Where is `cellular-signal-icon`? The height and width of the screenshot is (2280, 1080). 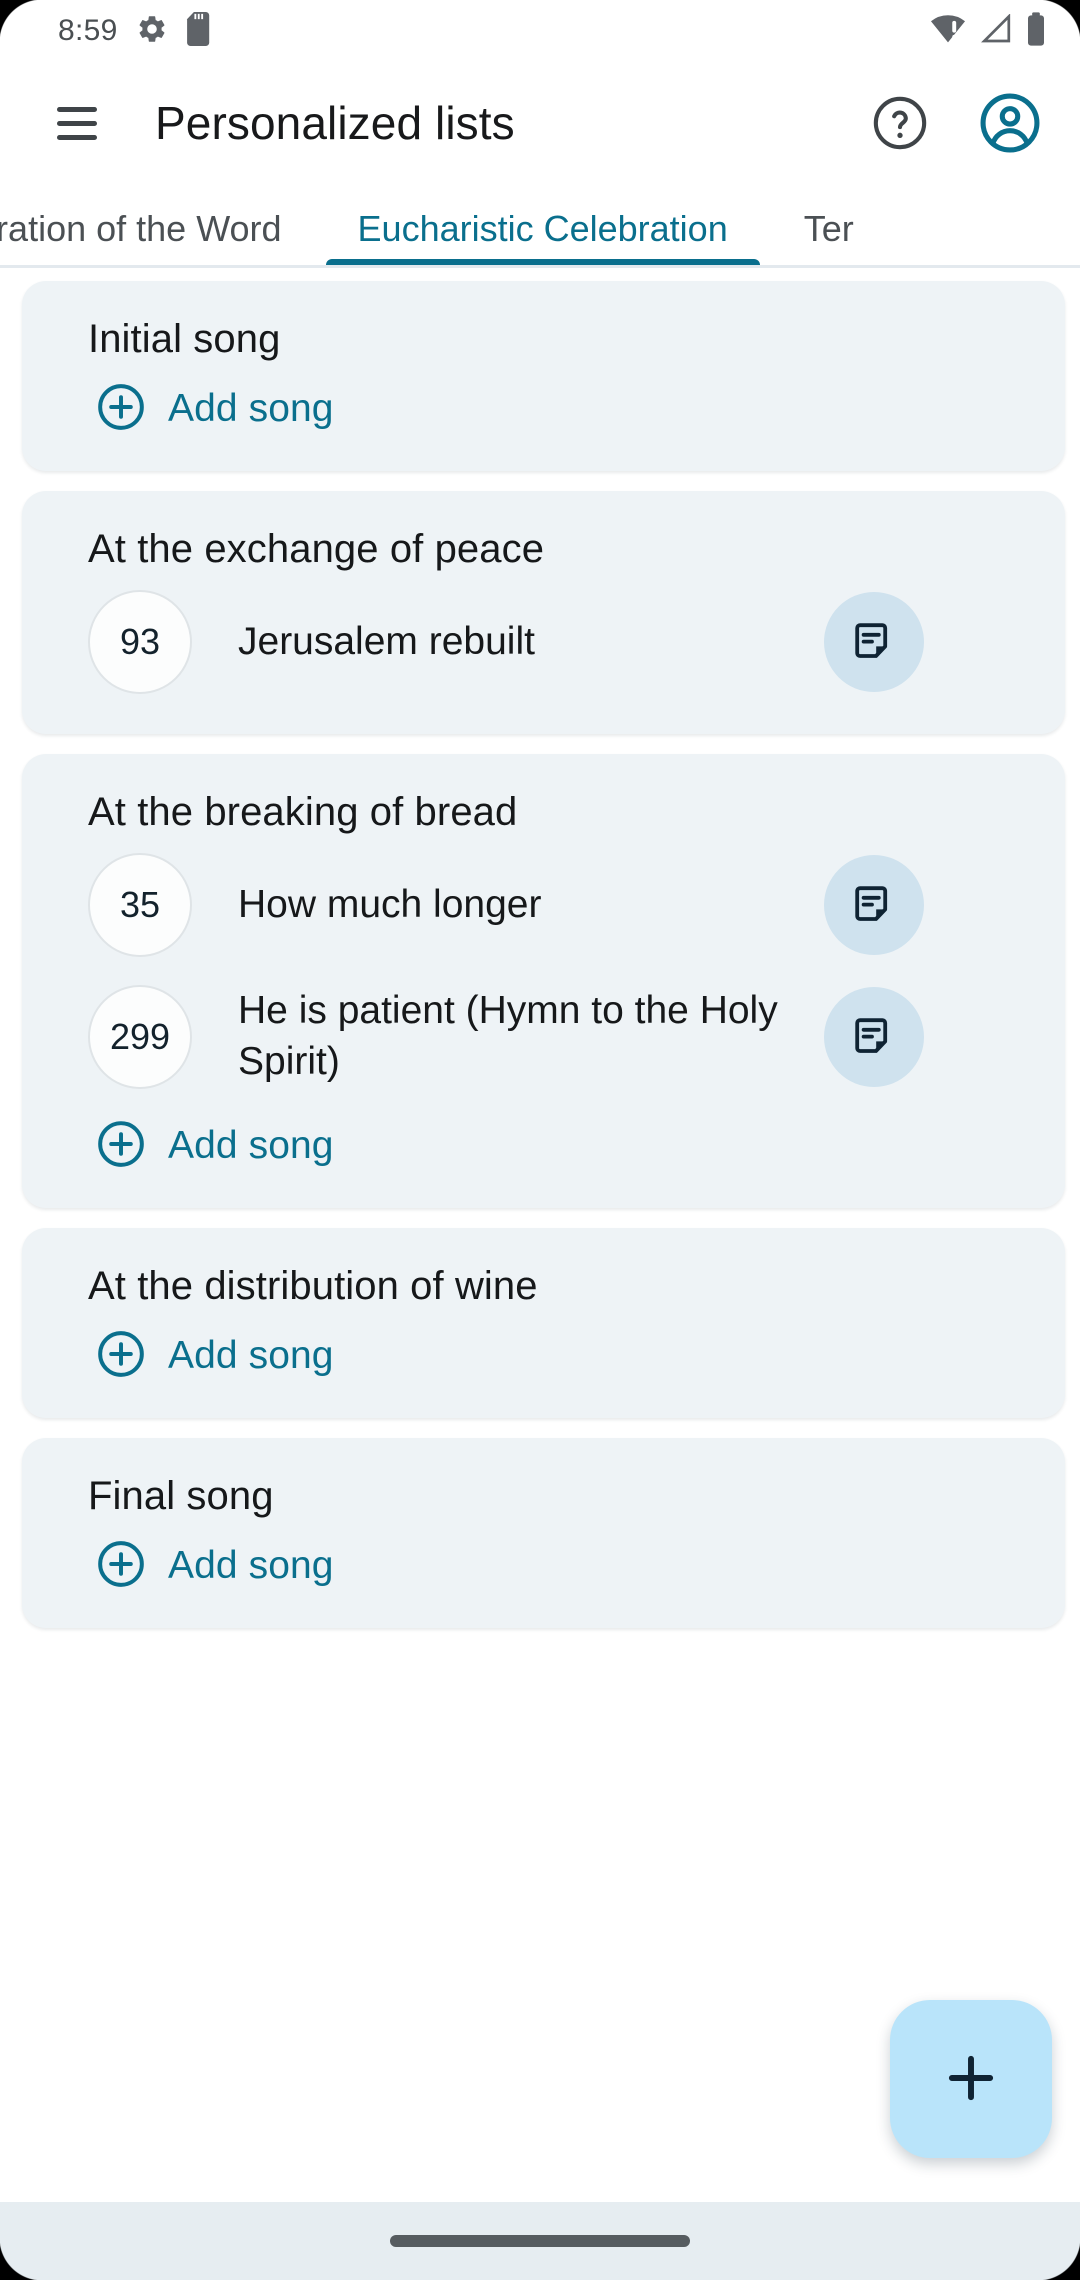 cellular-signal-icon is located at coordinates (996, 30).